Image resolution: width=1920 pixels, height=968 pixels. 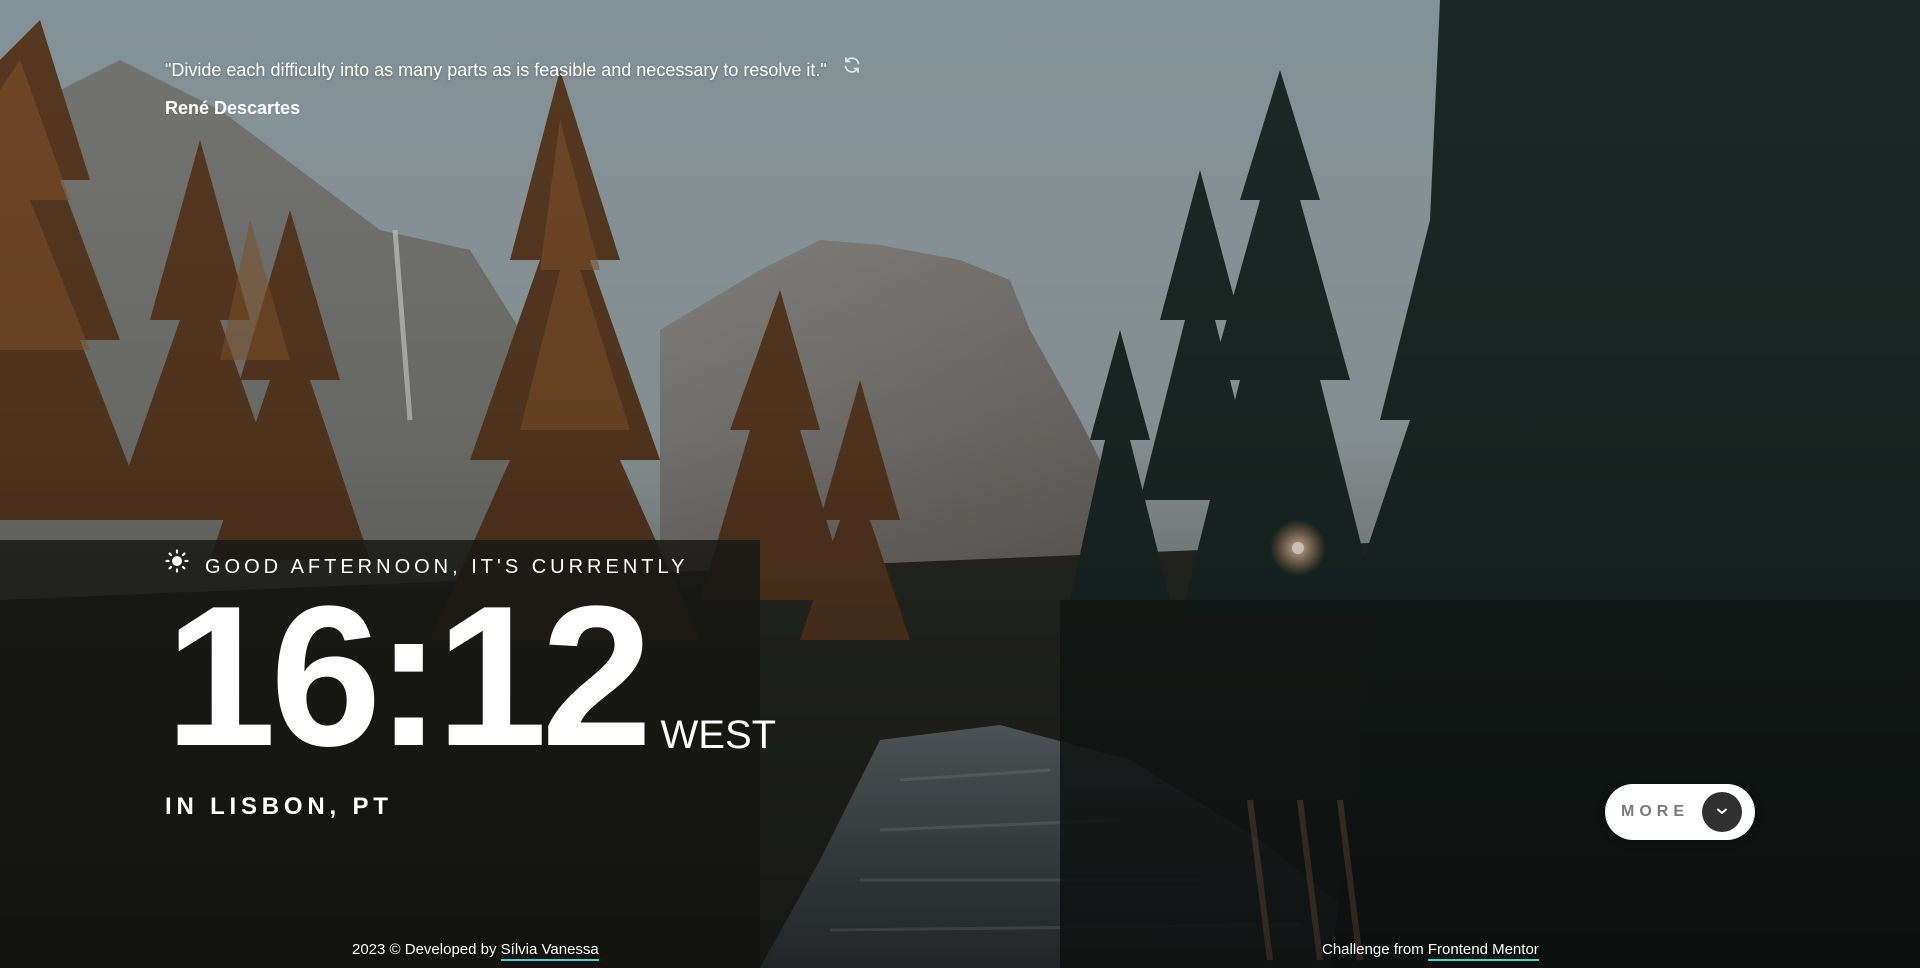 What do you see at coordinates (1483, 951) in the screenshot?
I see `frontend-mentor-link: Frontend Mentor` at bounding box center [1483, 951].